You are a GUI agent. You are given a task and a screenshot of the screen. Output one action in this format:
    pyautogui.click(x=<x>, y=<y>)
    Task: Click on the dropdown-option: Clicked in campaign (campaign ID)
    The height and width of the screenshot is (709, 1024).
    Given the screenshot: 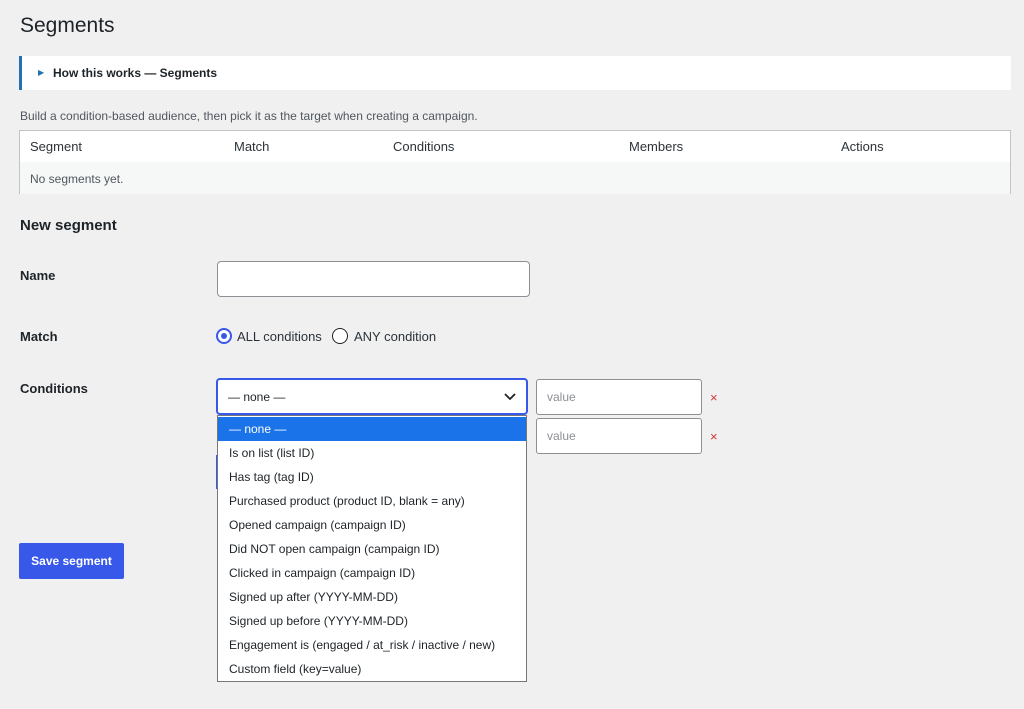 What is the action you would take?
    pyautogui.click(x=372, y=573)
    